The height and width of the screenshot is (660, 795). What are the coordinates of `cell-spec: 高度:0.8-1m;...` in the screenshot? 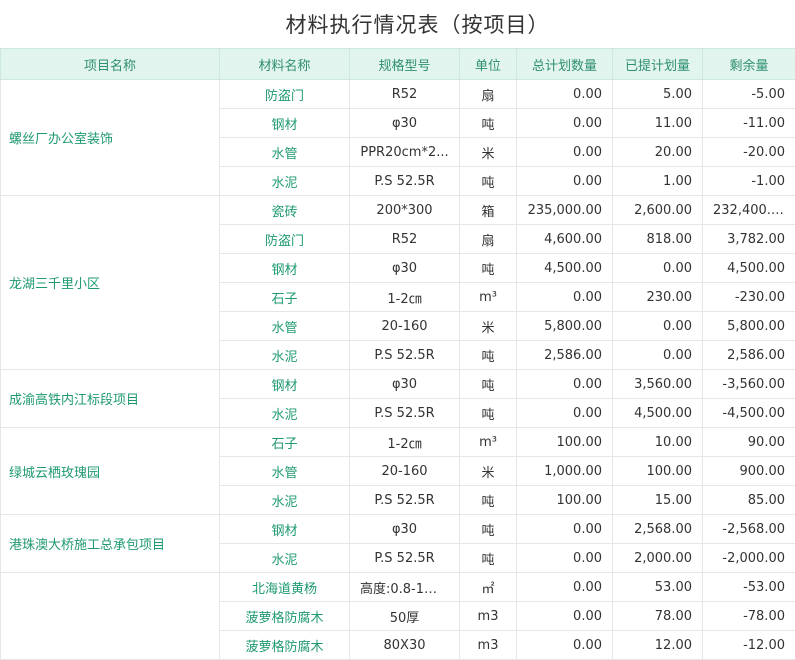 It's located at (405, 587).